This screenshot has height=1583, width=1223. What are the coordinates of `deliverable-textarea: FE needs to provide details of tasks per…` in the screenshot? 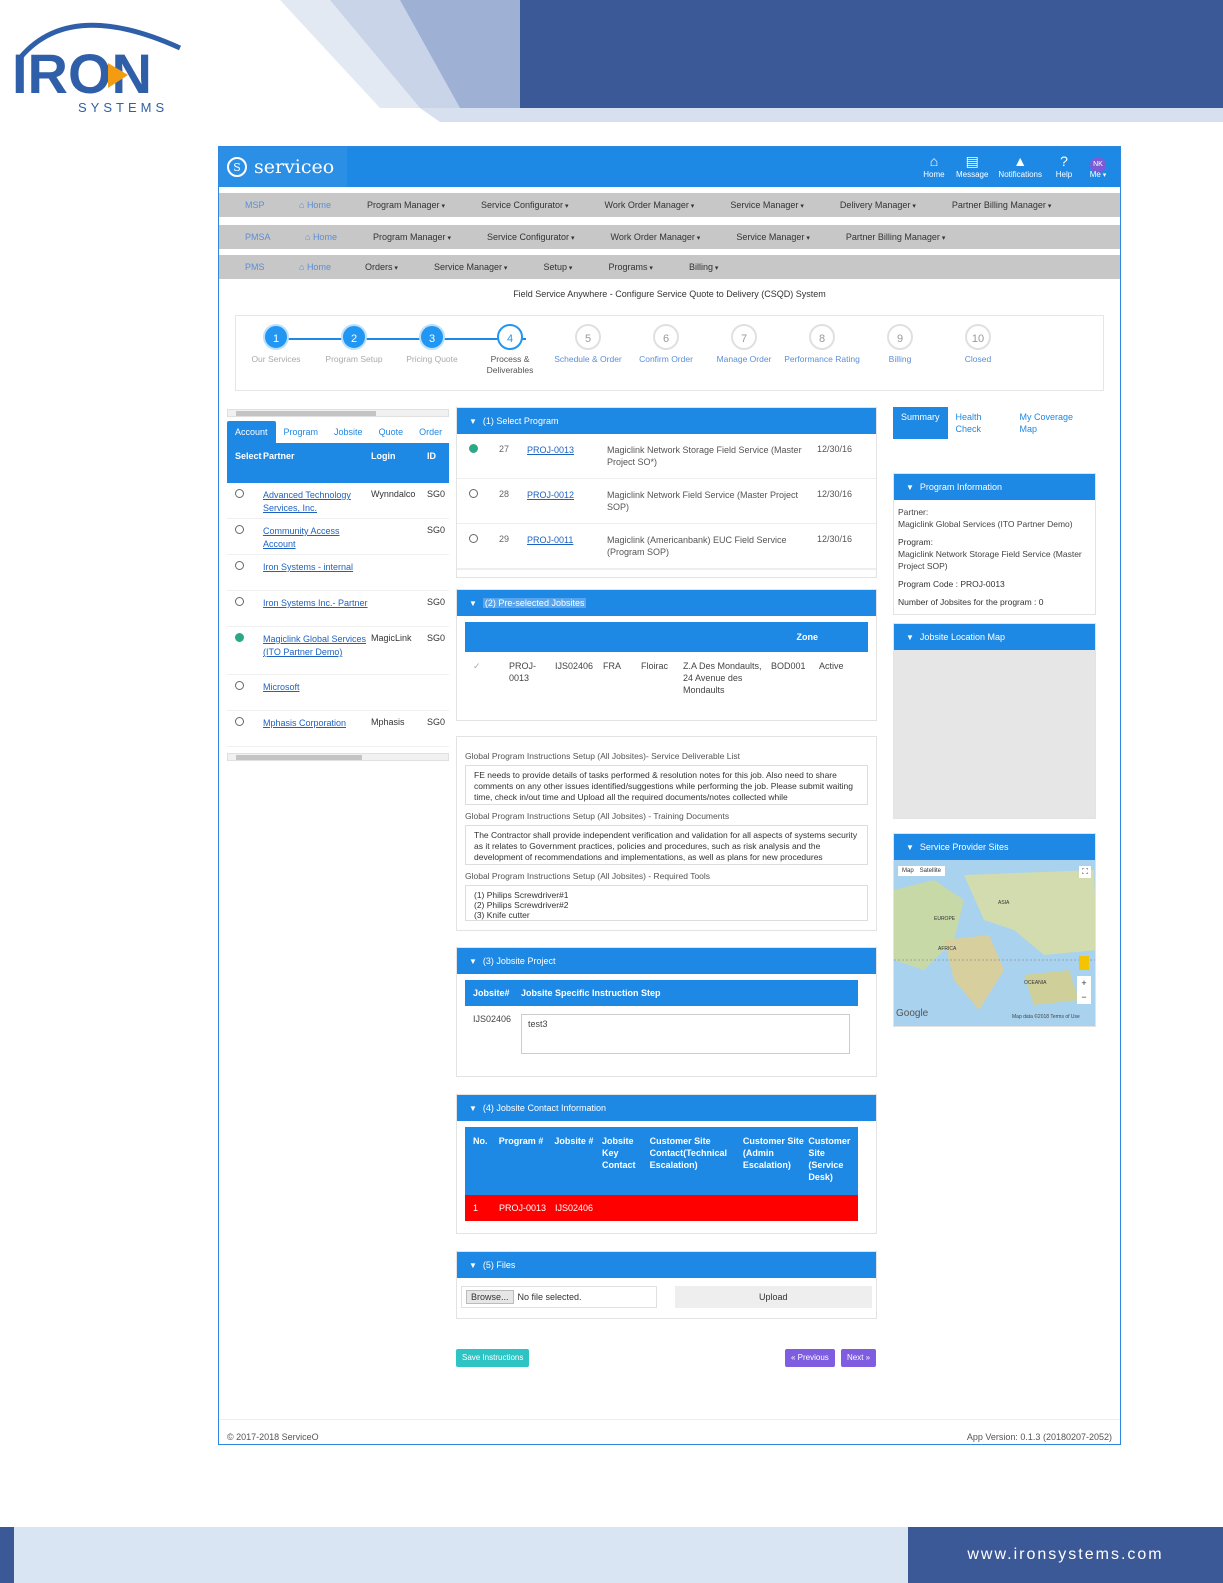 It's located at (666, 785).